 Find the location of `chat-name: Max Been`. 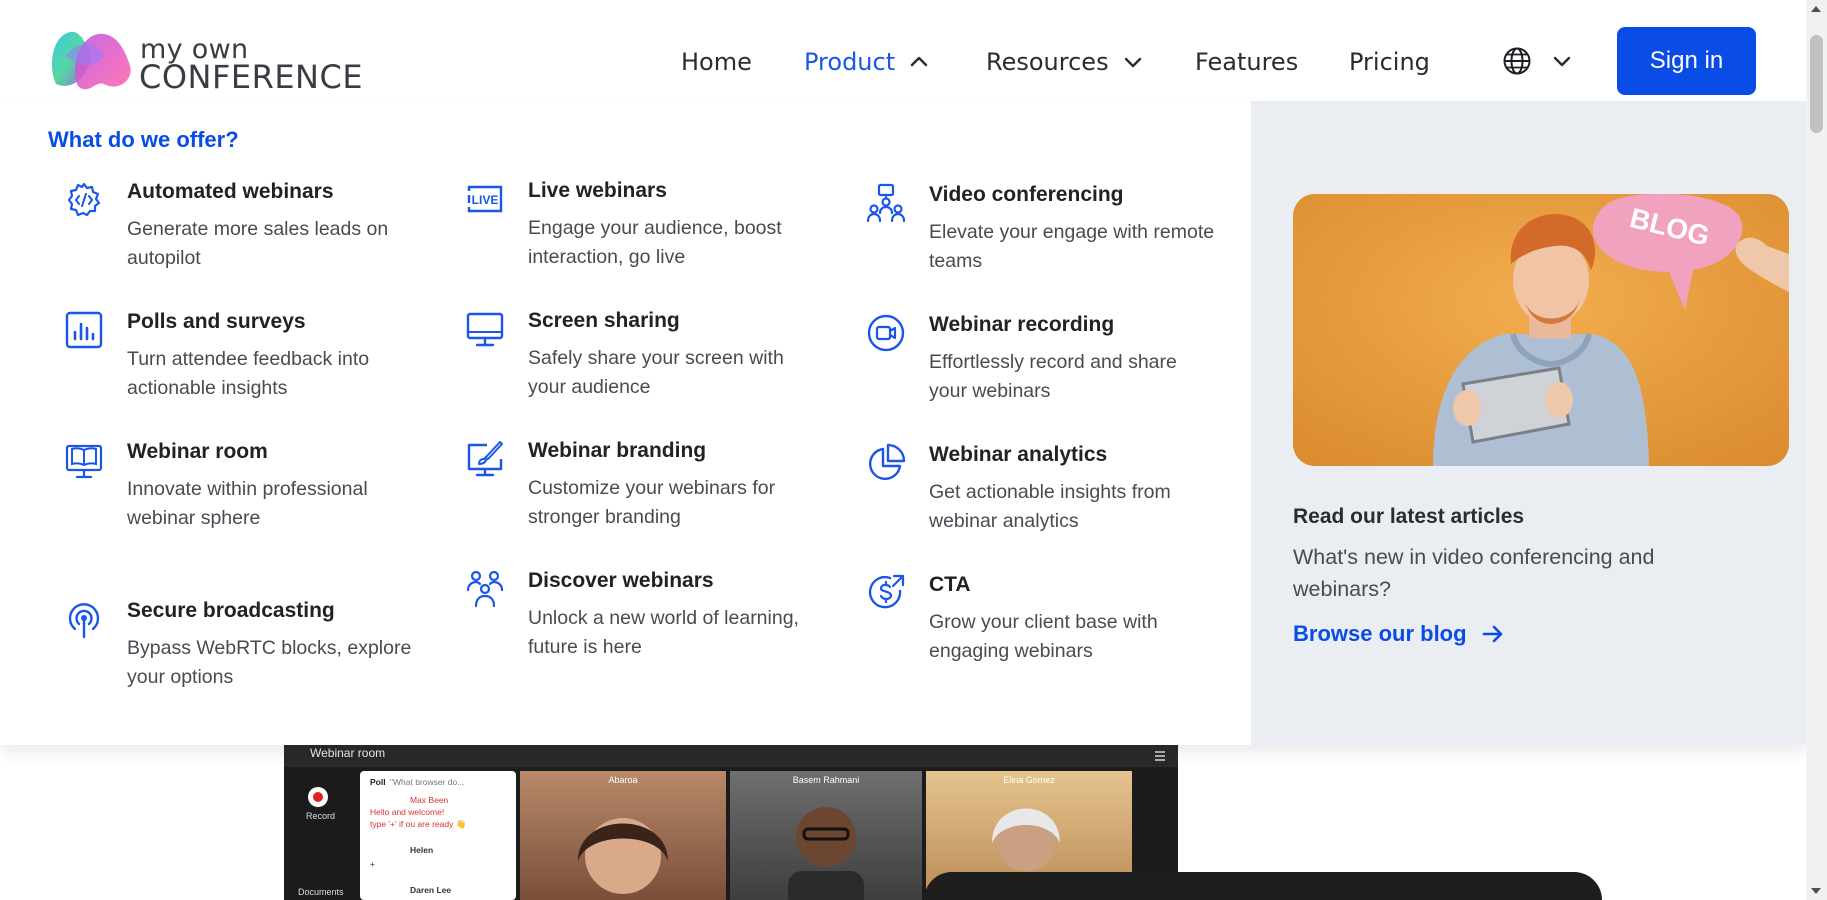

chat-name: Max Been is located at coordinates (429, 800).